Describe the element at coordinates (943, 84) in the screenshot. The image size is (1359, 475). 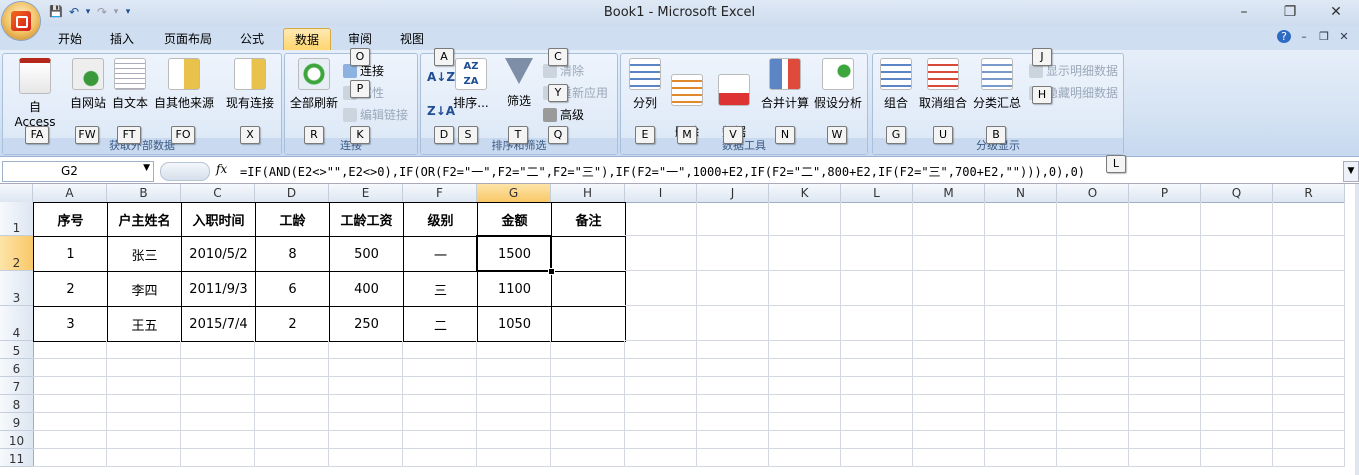
I see `ungroup-button: 取消组合` at that location.